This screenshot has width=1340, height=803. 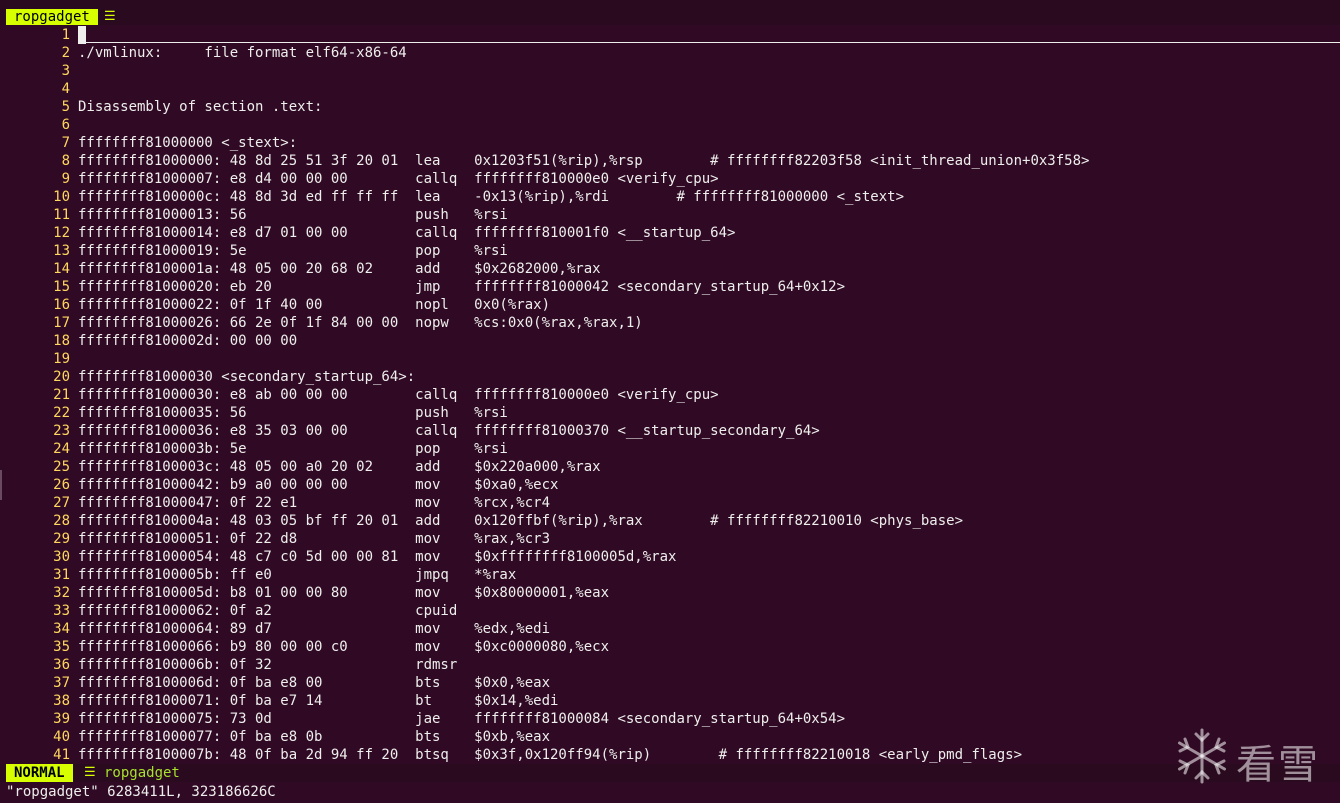 What do you see at coordinates (142, 773) in the screenshot?
I see `status-filename: ropgadget` at bounding box center [142, 773].